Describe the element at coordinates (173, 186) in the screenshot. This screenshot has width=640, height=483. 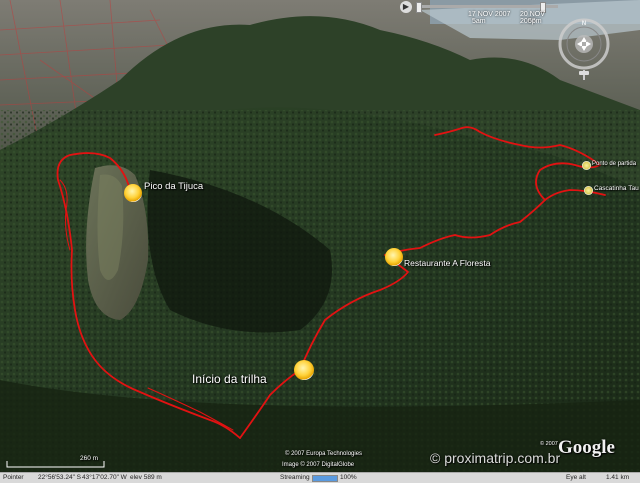
I see `placemark-label-pico: Pico da Tijuca` at that location.